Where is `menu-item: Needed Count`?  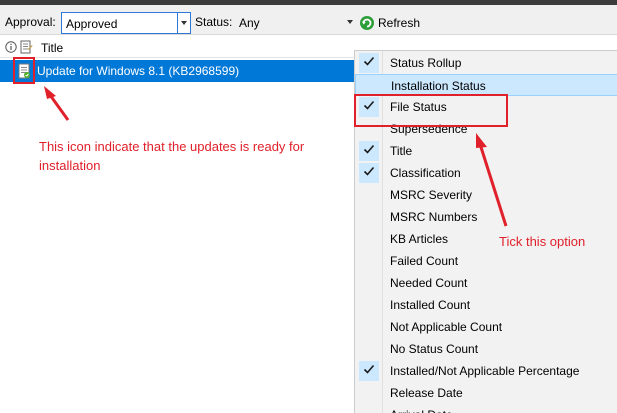
menu-item: Needed Count is located at coordinates (486, 283).